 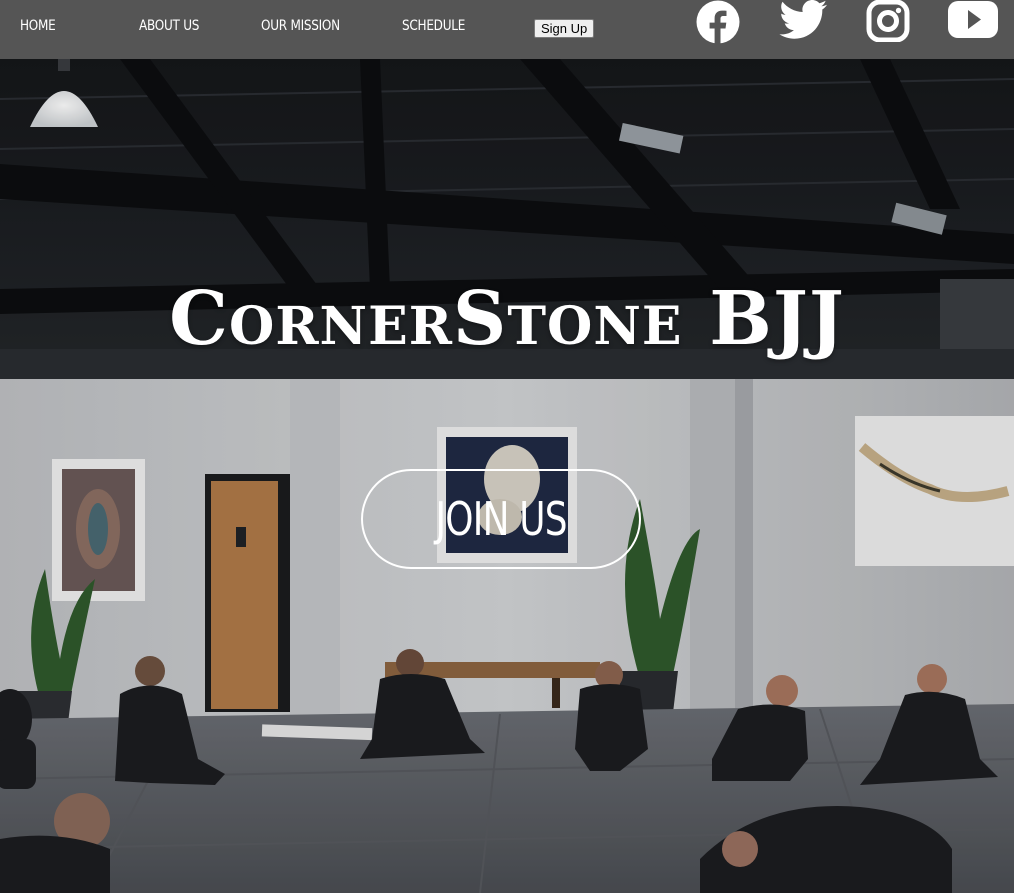 I want to click on join-us-button: JOIN US, so click(x=501, y=519).